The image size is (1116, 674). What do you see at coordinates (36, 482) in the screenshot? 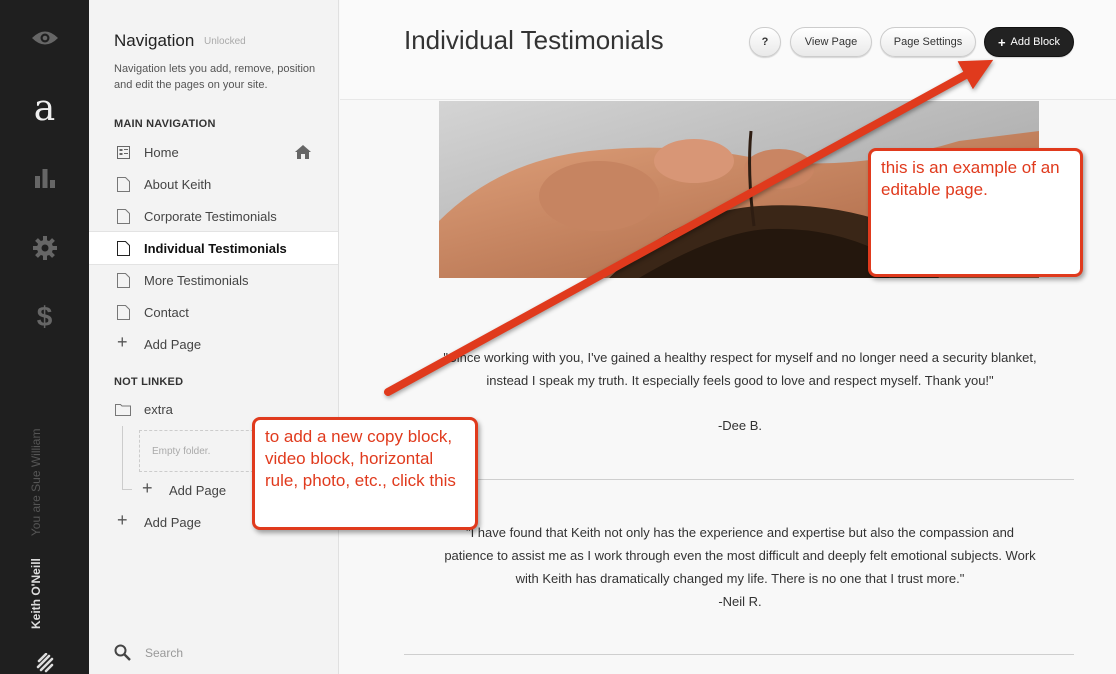
I see `impersonation-label: You are Sue William` at bounding box center [36, 482].